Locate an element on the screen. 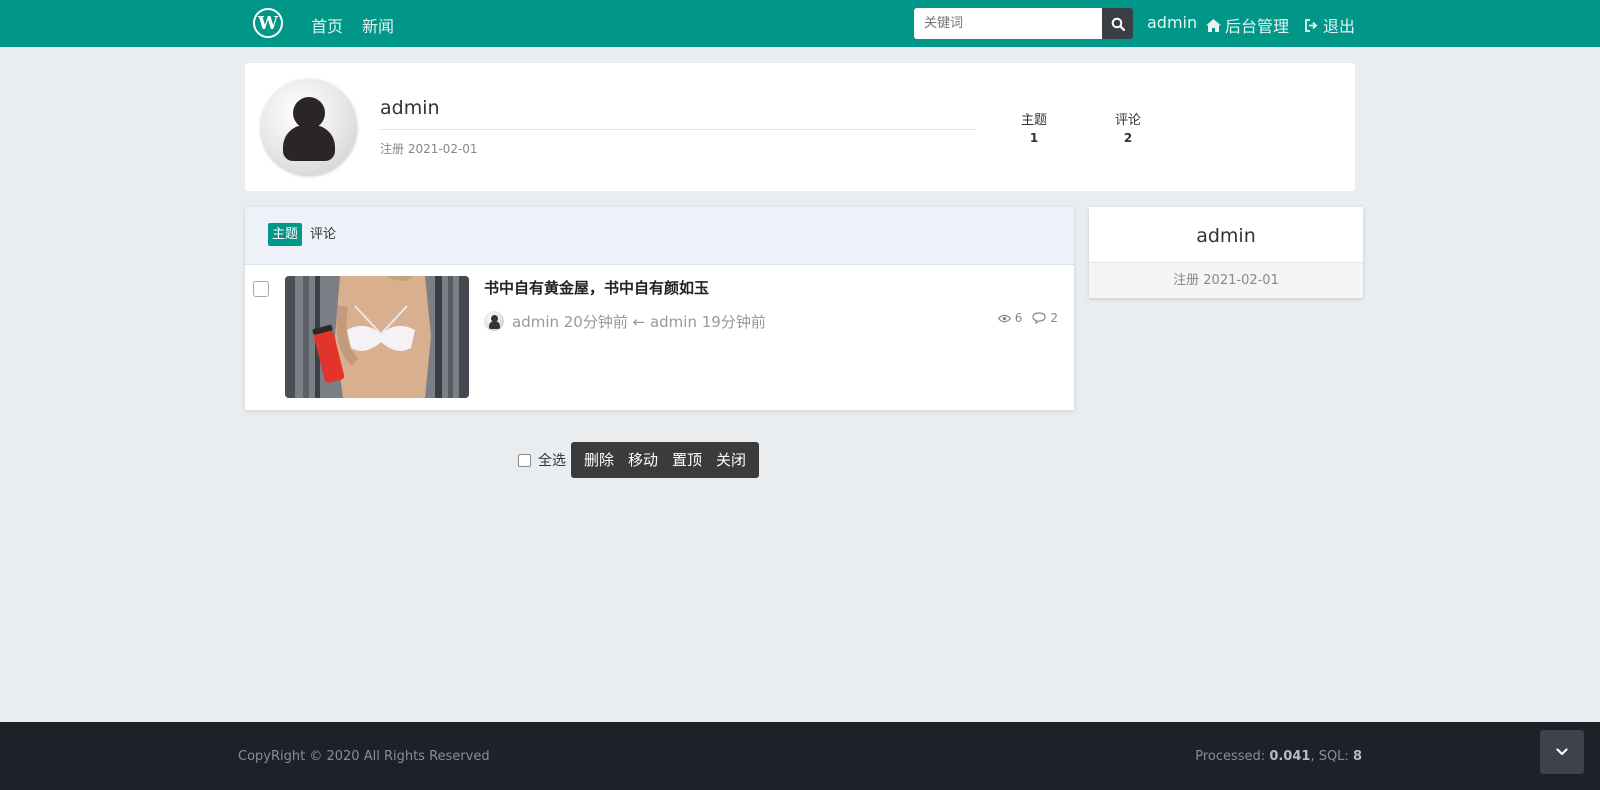  scroll-top-button is located at coordinates (1562, 752).